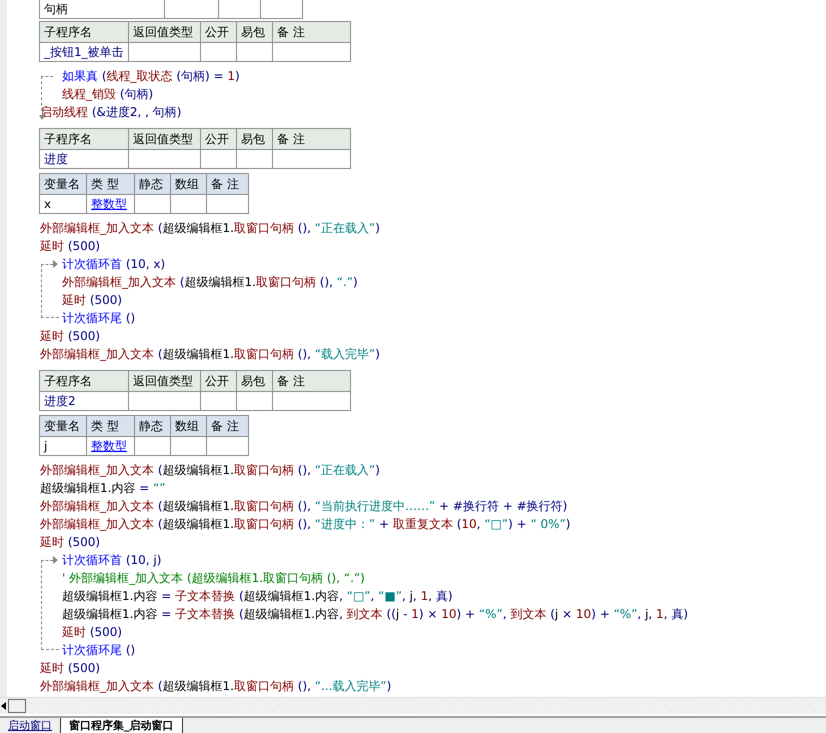 This screenshot has width=826, height=733. What do you see at coordinates (84, 401) in the screenshot?
I see `subroutine-name: 进度2` at bounding box center [84, 401].